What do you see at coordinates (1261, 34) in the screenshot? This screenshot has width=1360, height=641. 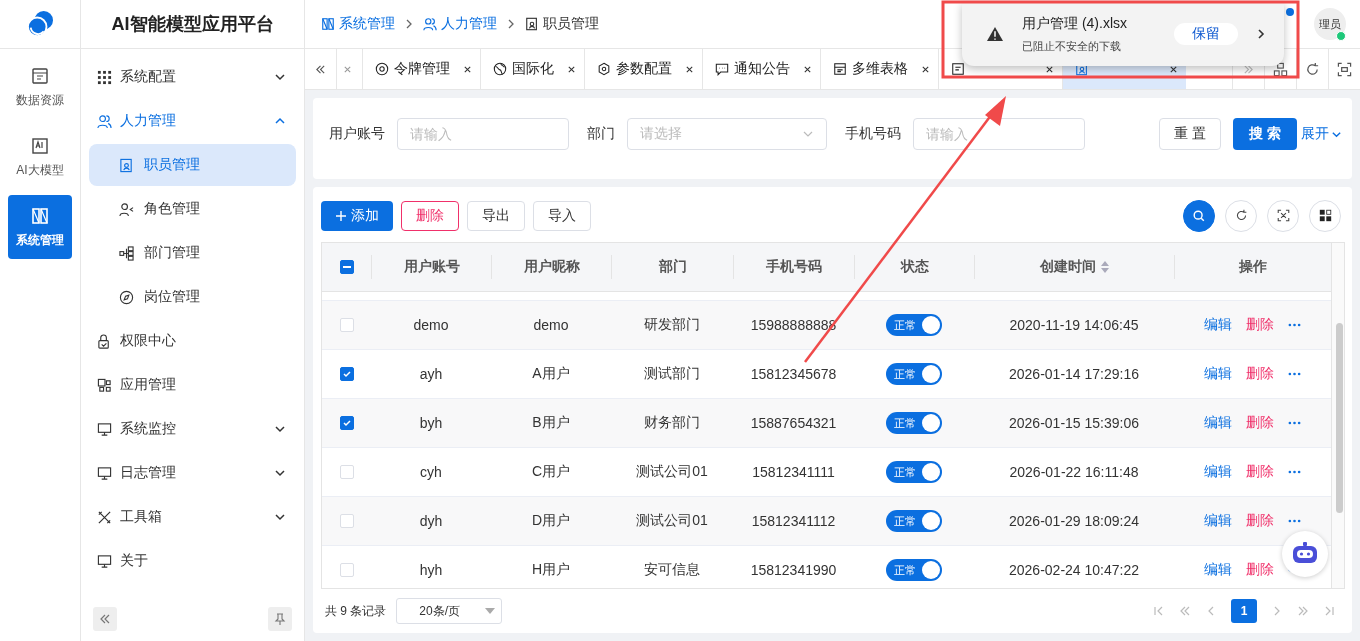 I see `chevron-right-icon` at bounding box center [1261, 34].